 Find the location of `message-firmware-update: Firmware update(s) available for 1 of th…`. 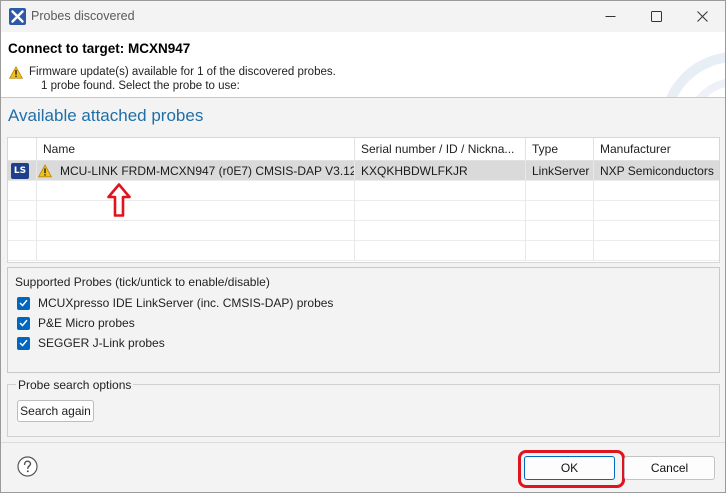

message-firmware-update: Firmware update(s) available for 1 of th… is located at coordinates (182, 72).